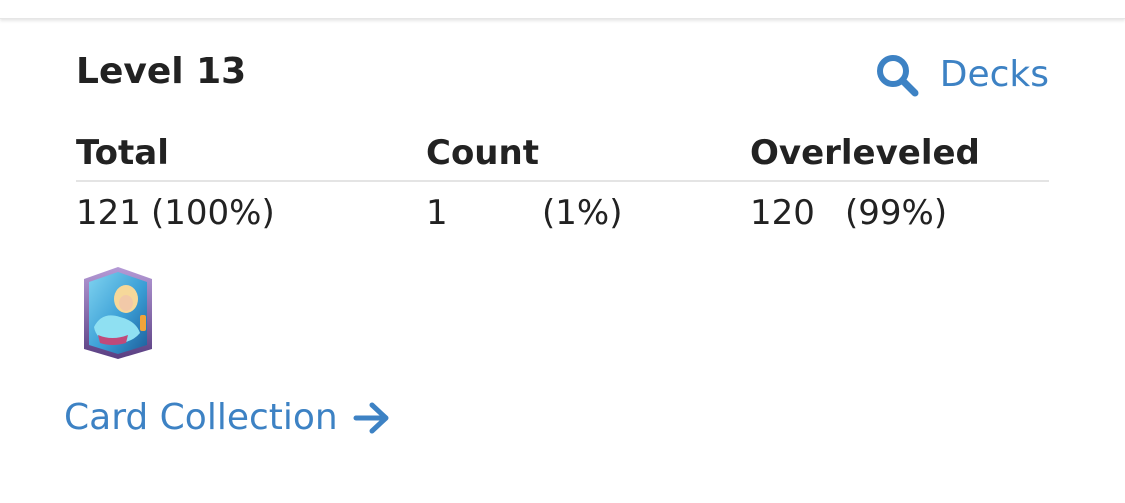 This screenshot has width=1125, height=503. Describe the element at coordinates (482, 153) in the screenshot. I see `header-count: Count` at that location.